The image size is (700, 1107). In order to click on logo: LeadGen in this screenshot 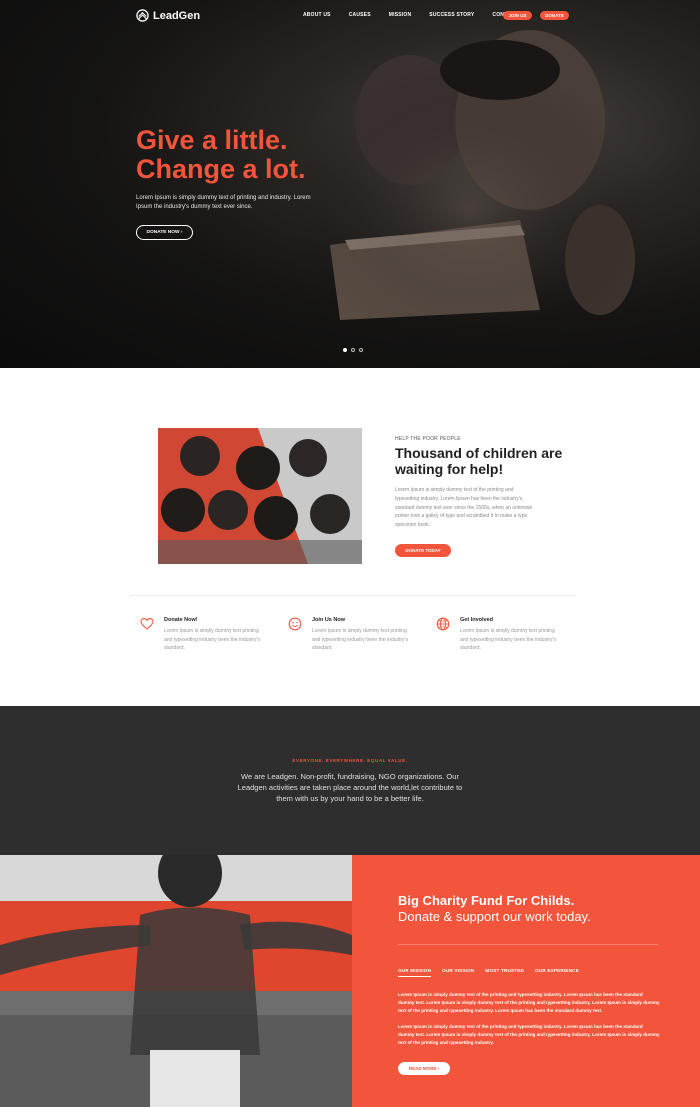, I will do `click(168, 15)`.